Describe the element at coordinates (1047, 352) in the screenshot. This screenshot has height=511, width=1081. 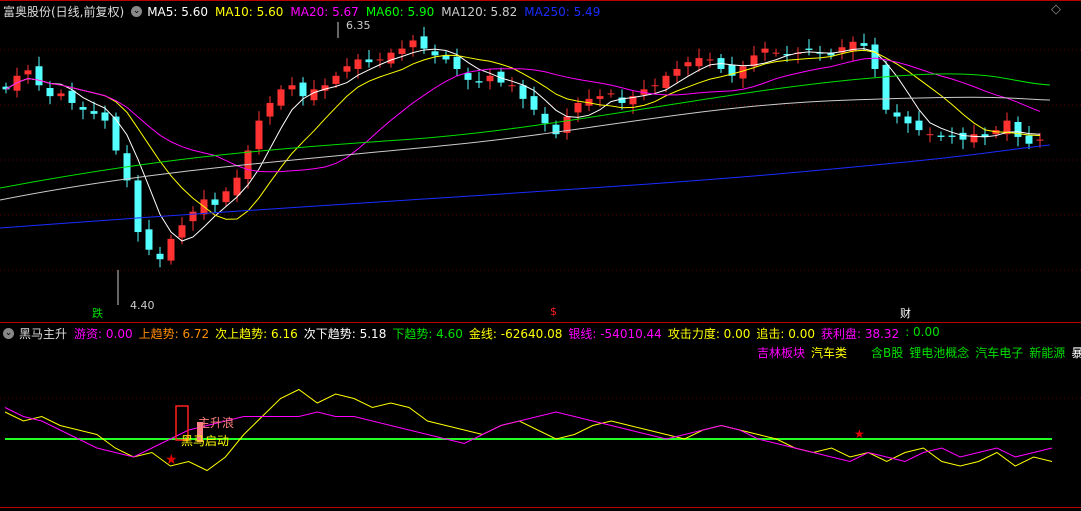
I see `sector-tag: 新能源` at that location.